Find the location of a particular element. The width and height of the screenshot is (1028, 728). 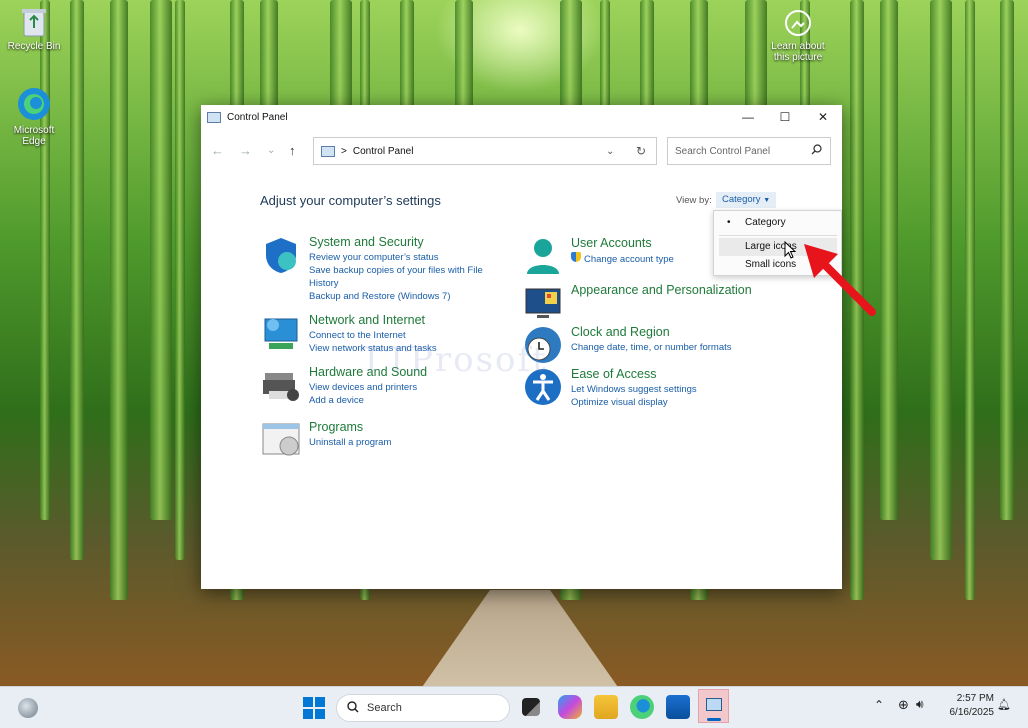

printer-icon is located at coordinates (281, 385).